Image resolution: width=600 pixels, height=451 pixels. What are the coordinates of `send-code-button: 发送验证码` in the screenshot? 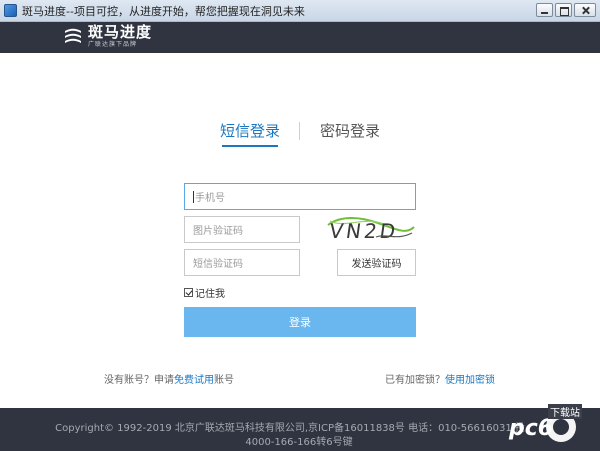 It's located at (376, 262).